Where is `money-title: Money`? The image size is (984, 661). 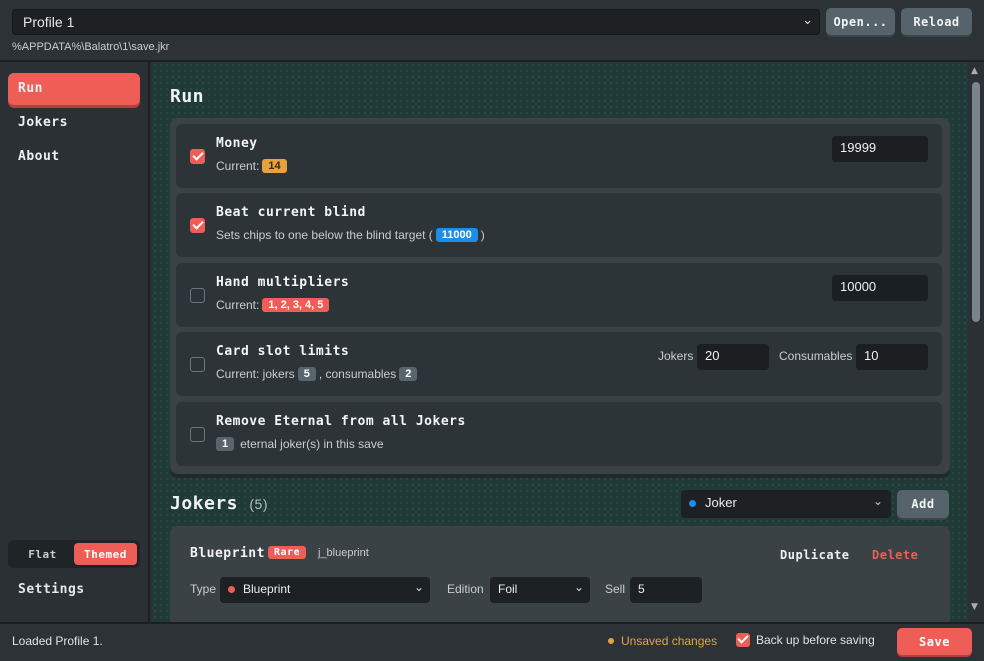 money-title: Money is located at coordinates (237, 143).